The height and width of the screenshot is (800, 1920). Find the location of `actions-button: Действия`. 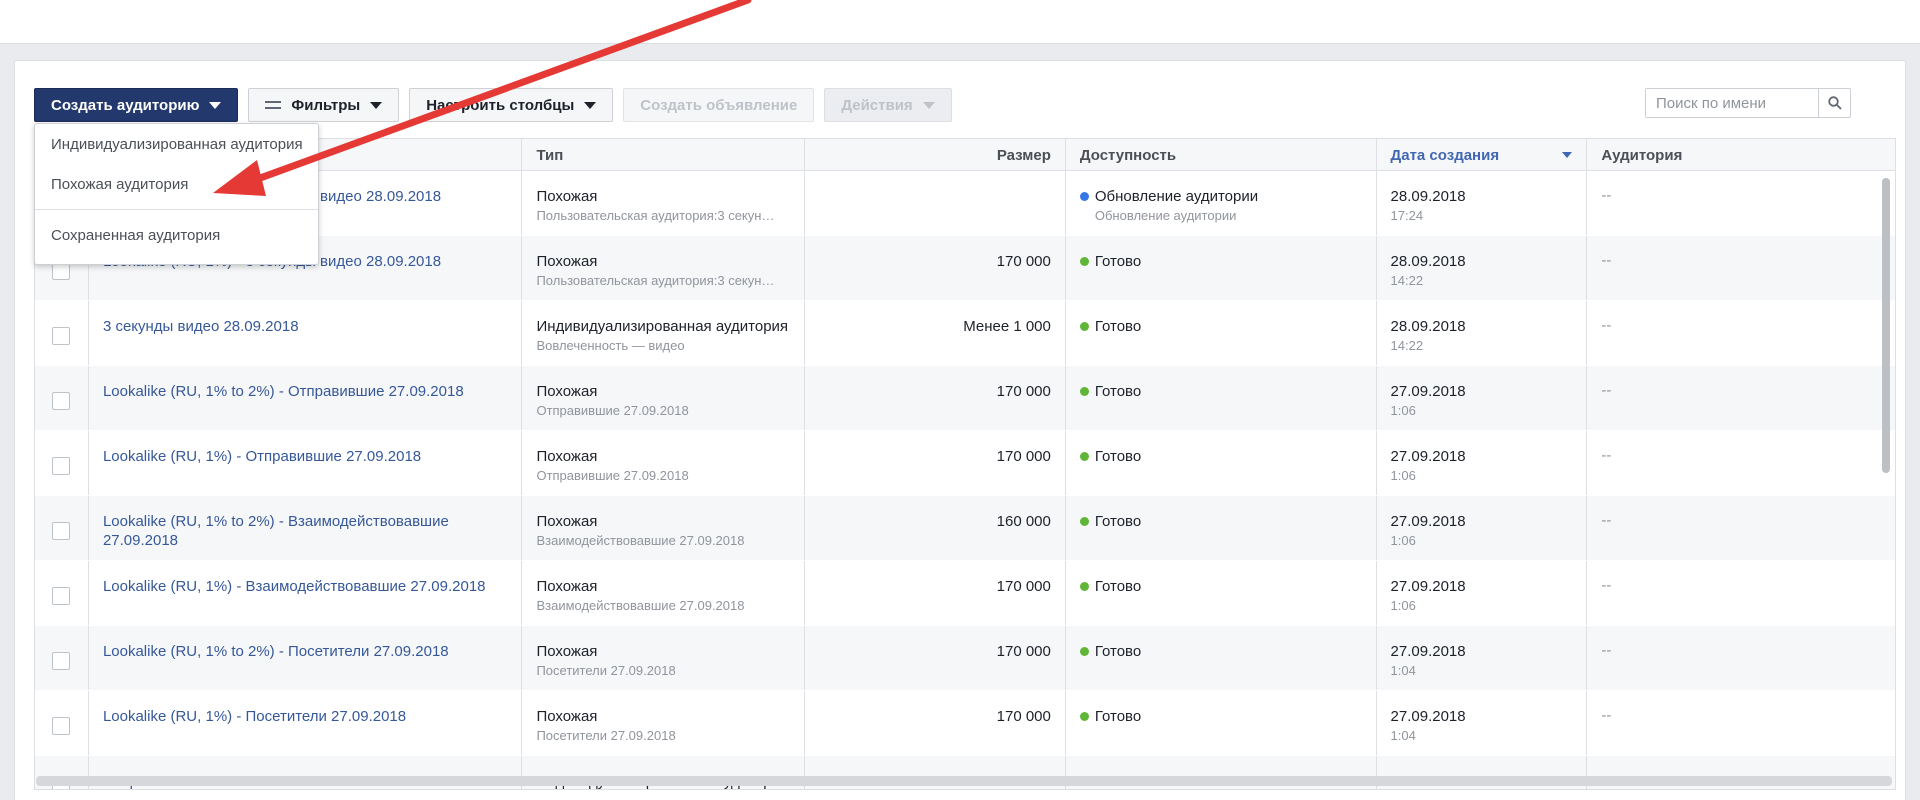

actions-button: Действия is located at coordinates (888, 105).